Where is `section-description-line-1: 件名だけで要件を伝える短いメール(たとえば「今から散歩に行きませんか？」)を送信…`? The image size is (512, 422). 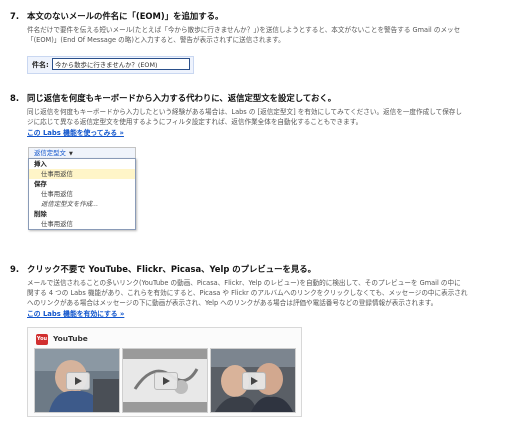 section-description-line-1: 件名だけで要件を伝える短いメール(たとえば「今から散歩に行きませんか？」)を送信… is located at coordinates (244, 30).